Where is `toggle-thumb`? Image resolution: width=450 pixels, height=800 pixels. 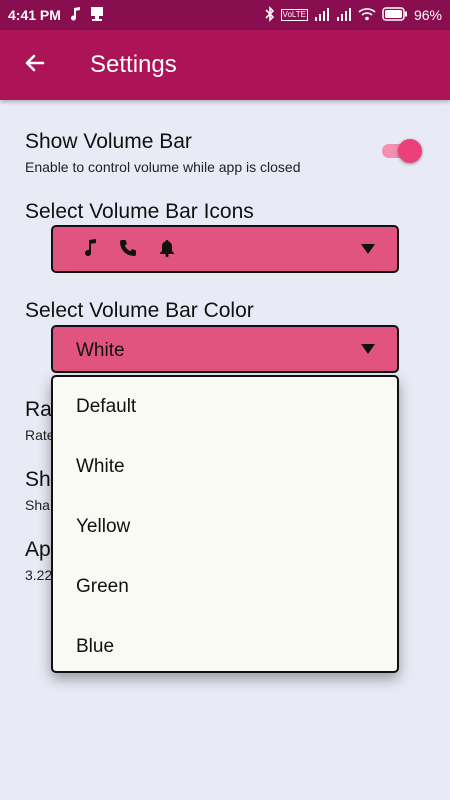
toggle-thumb is located at coordinates (410, 151).